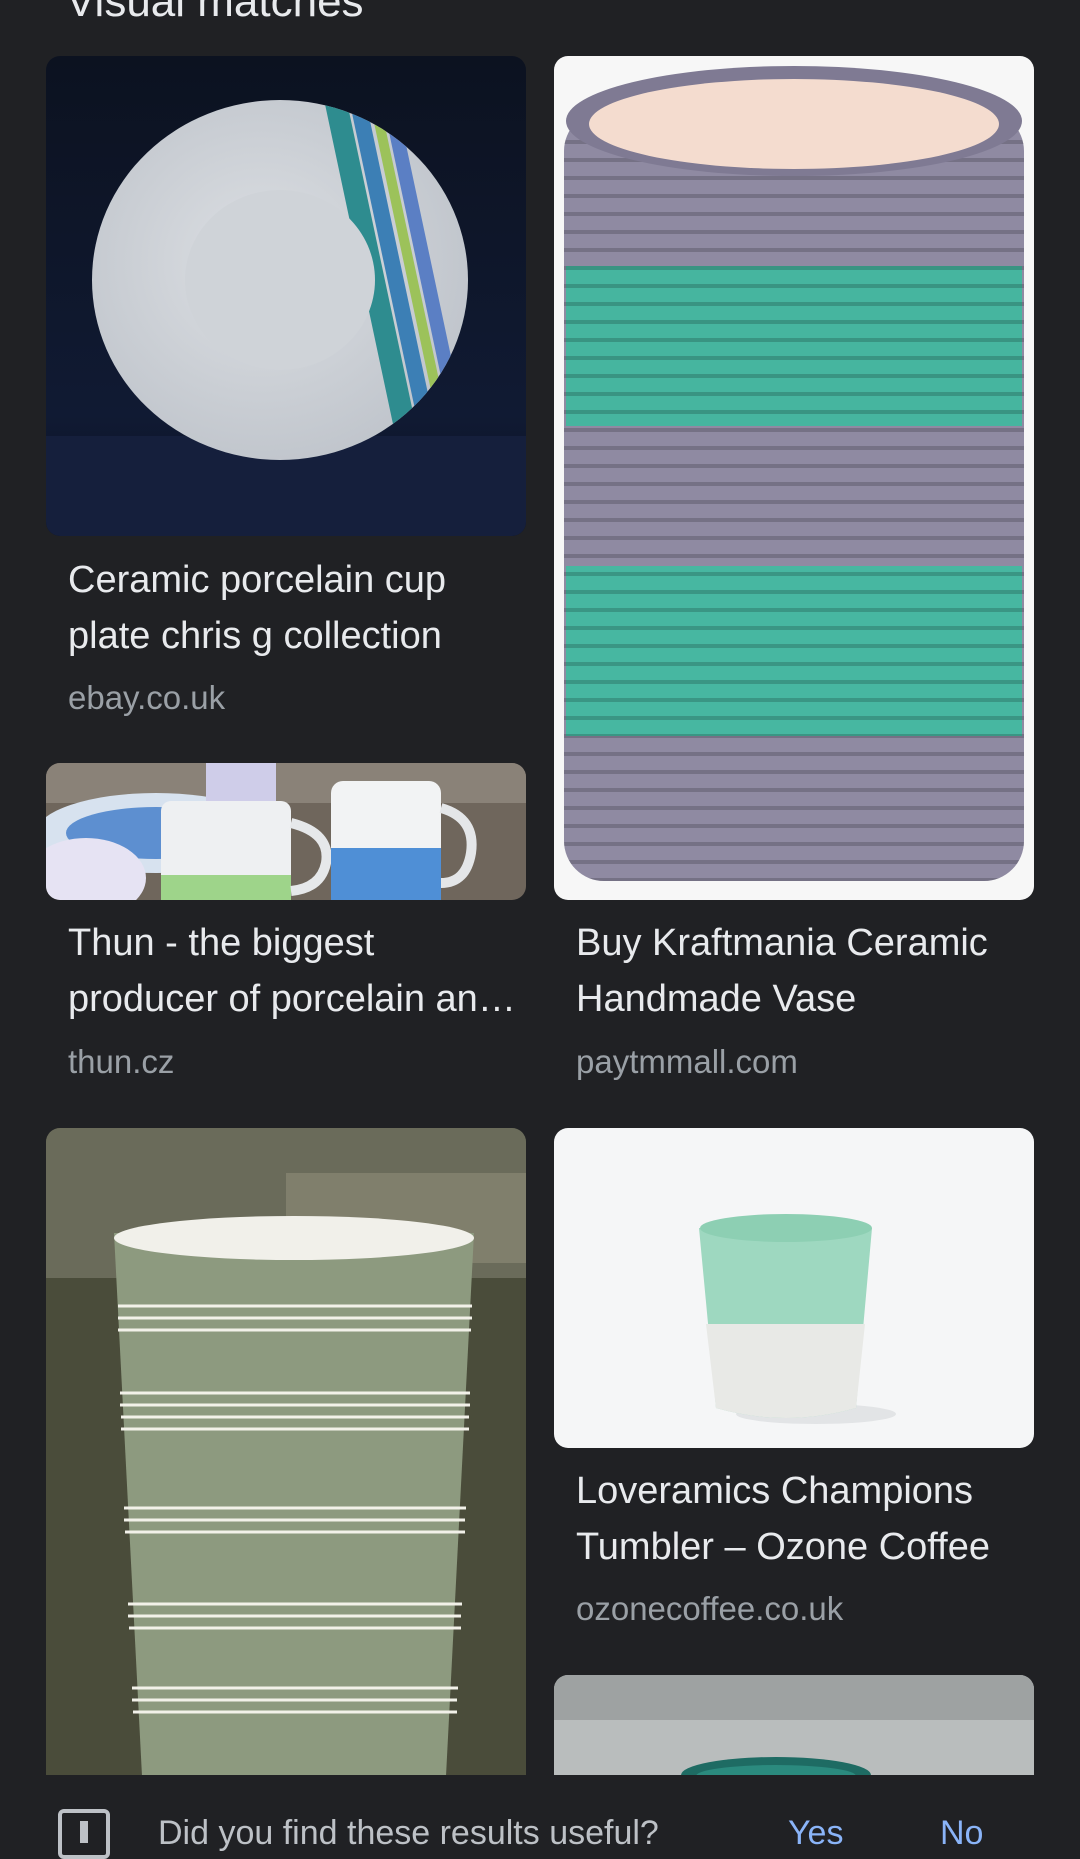 The image size is (1080, 1859). I want to click on result-image-plate, so click(286, 296).